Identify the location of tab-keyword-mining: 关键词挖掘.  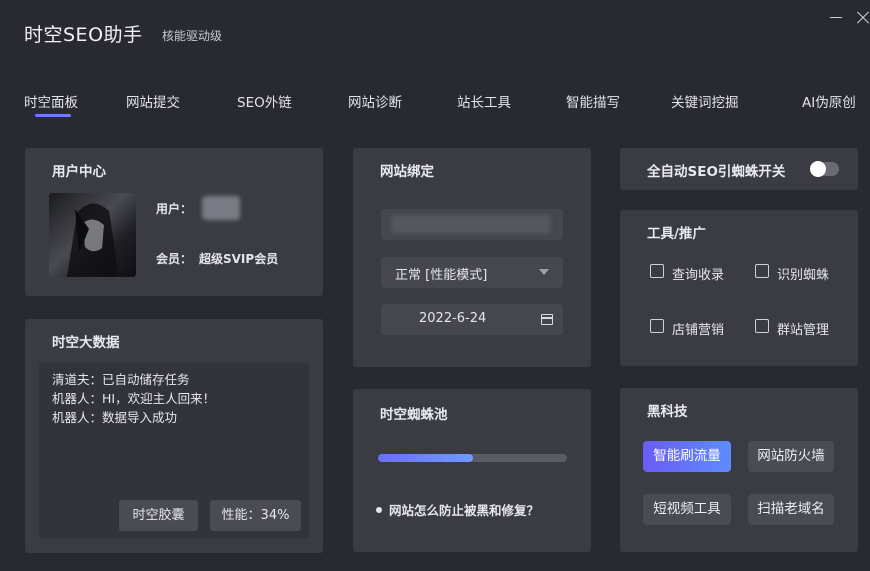
(705, 101).